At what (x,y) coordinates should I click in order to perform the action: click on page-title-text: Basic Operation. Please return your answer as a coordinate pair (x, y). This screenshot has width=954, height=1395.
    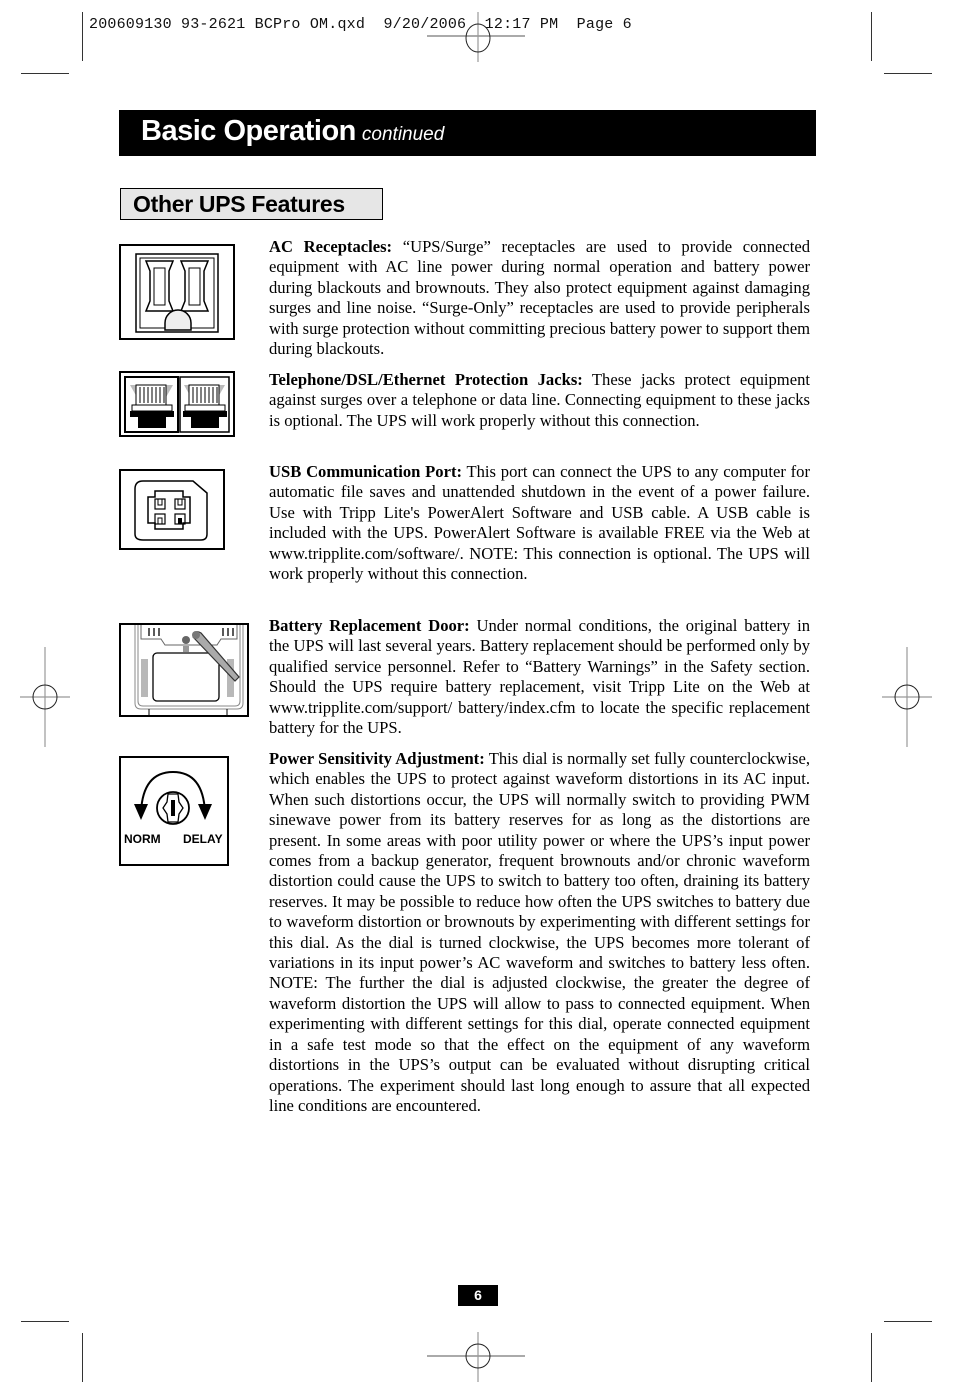
    Looking at the image, I should click on (248, 131).